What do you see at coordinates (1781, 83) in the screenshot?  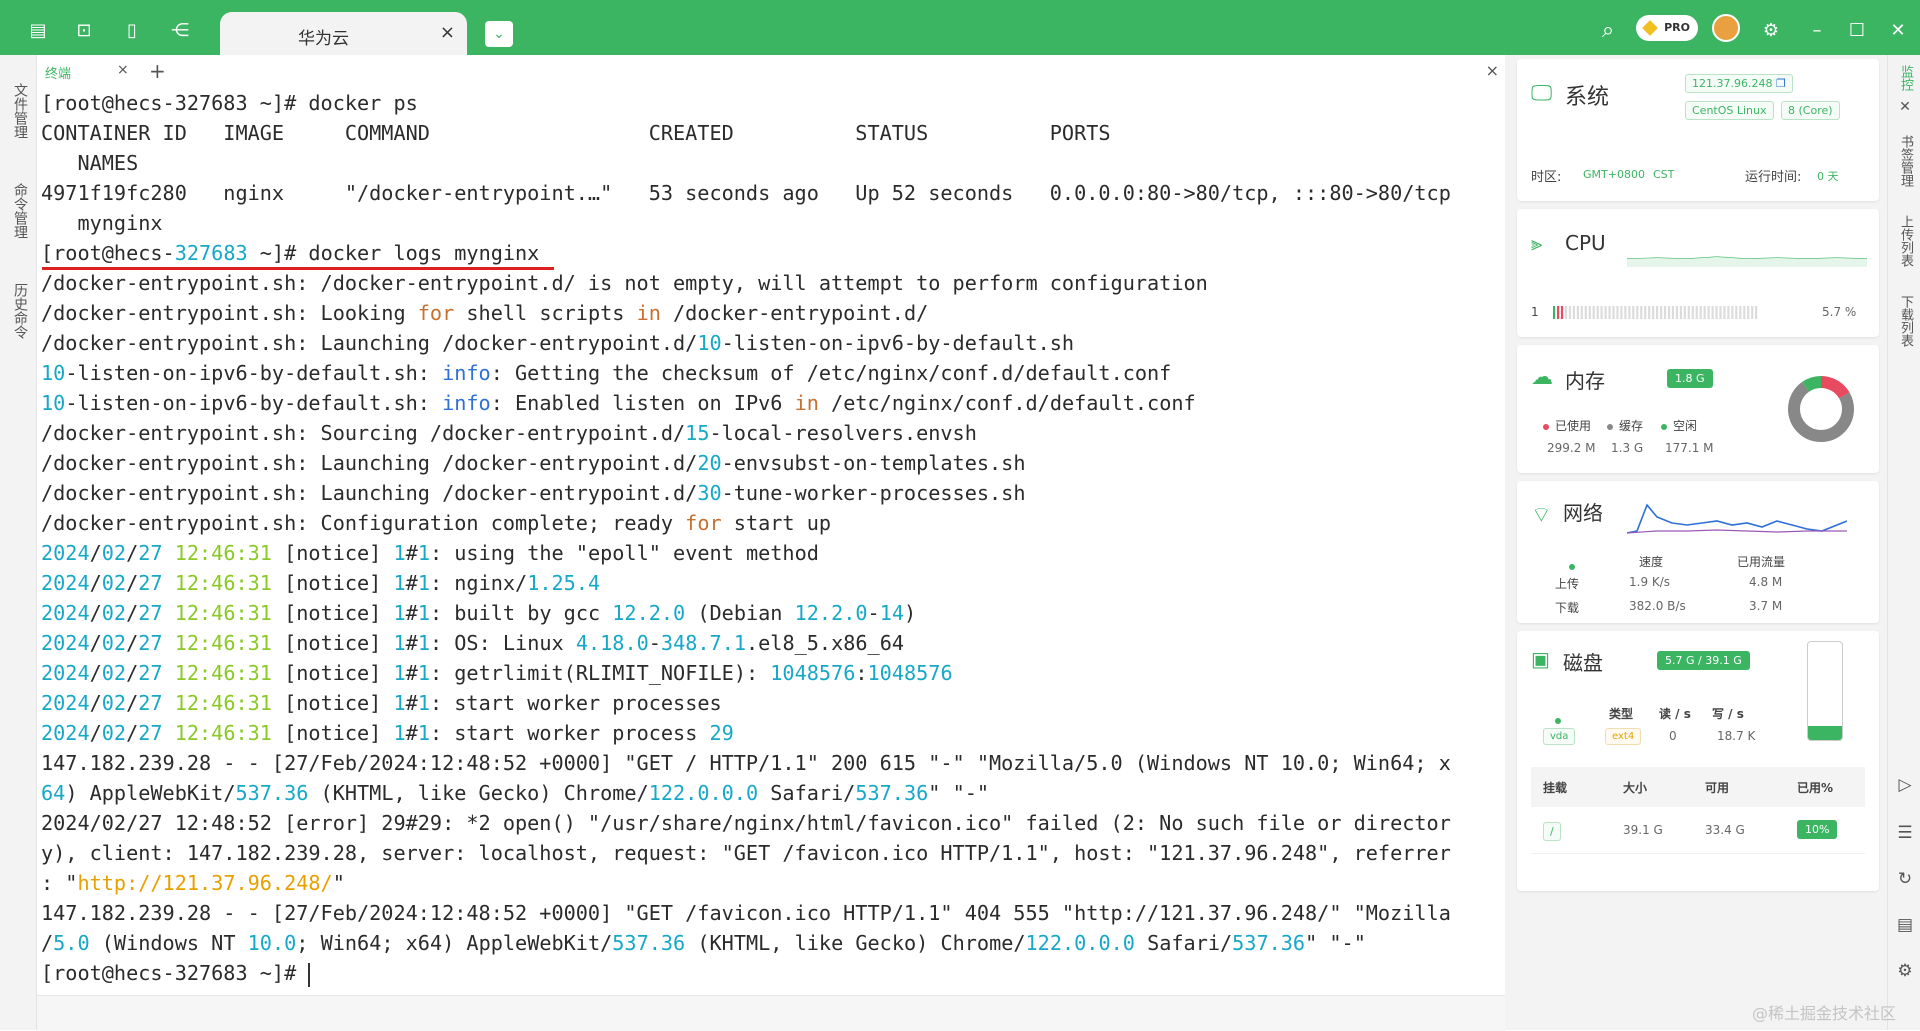 I see `copy-icon: ❐` at bounding box center [1781, 83].